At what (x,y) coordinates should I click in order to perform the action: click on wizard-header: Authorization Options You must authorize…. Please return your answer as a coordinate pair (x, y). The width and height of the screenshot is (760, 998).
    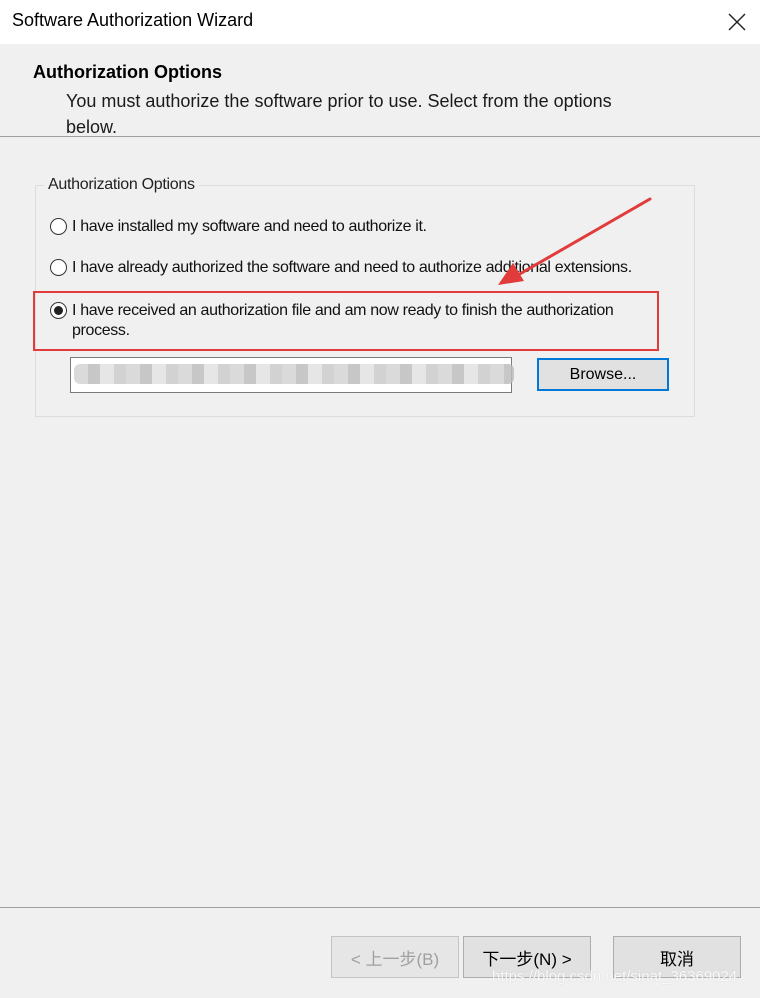
    Looking at the image, I should click on (380, 90).